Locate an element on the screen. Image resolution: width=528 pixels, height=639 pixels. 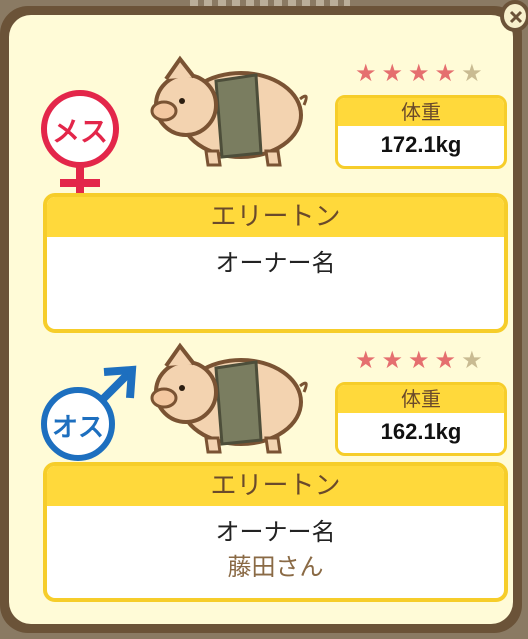
close-button is located at coordinates (514, 16).